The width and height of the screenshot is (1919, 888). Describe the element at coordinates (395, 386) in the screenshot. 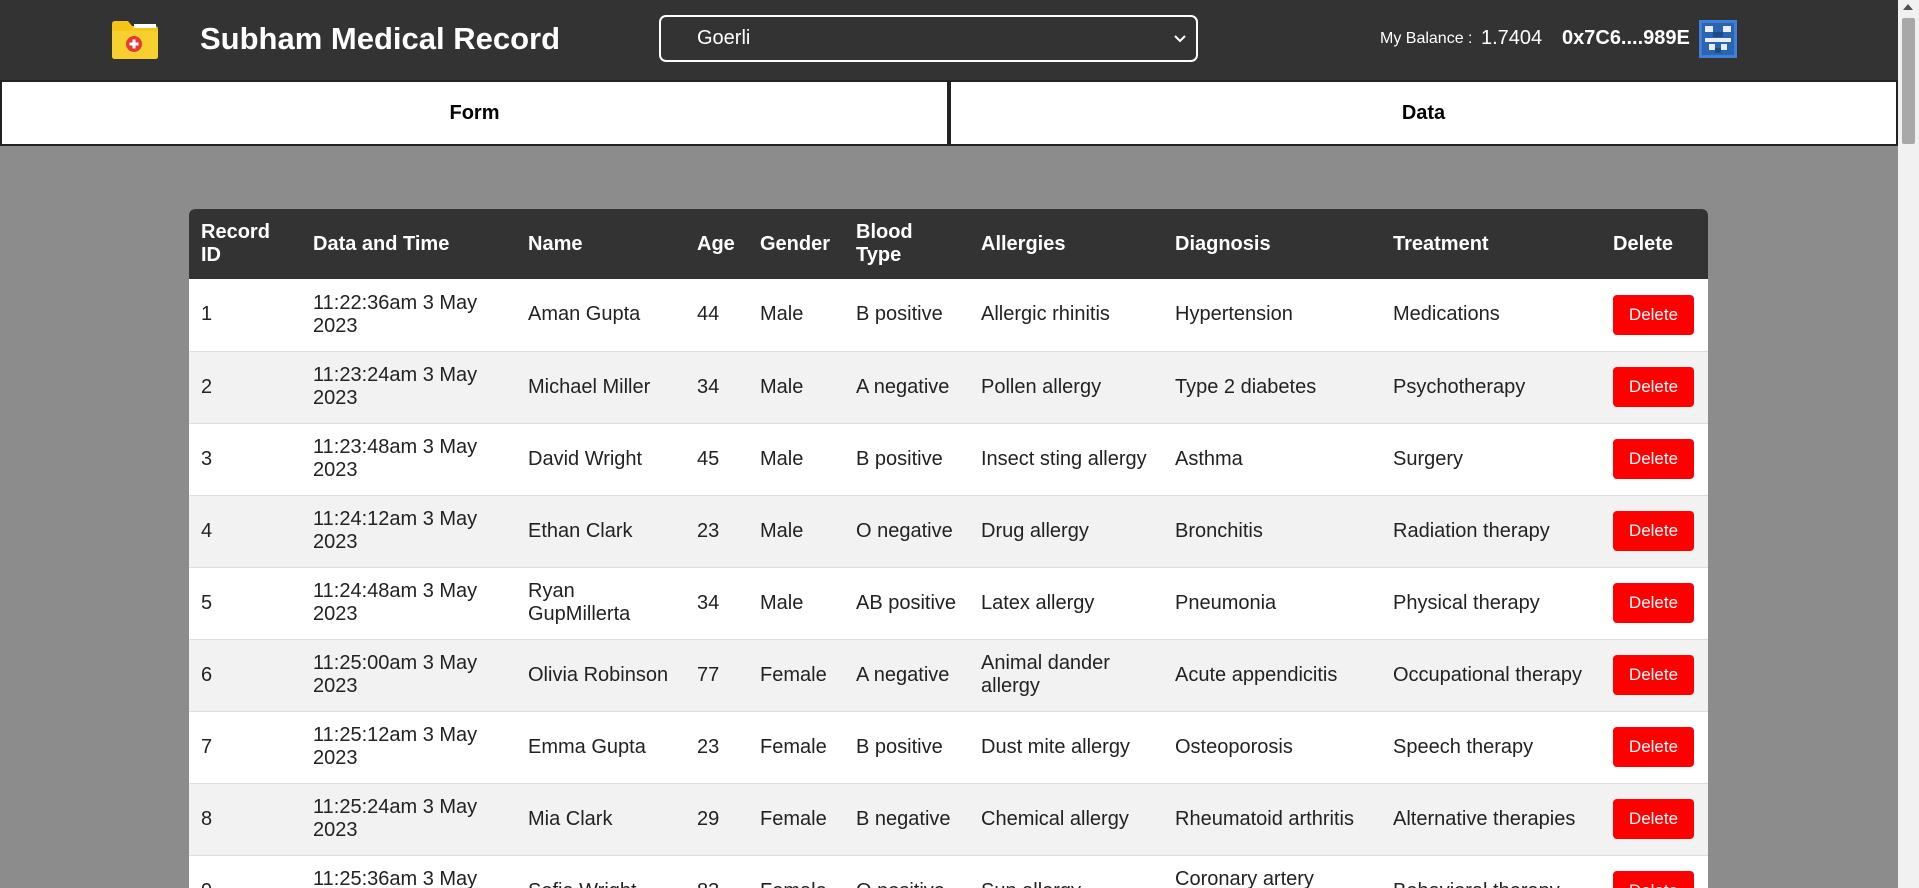

I see `datetime-cell: 11:23:24am 3 May 2023` at that location.